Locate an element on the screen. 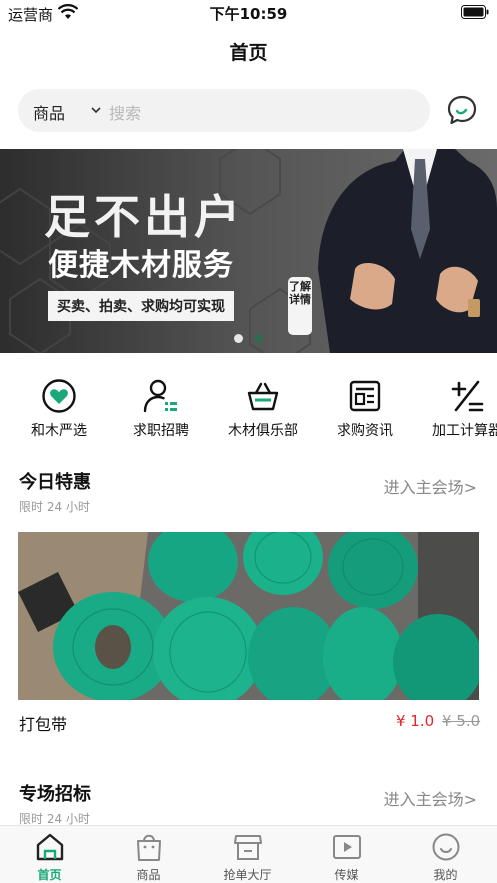 The height and width of the screenshot is (883, 497). special-bids-title: 专场招标 is located at coordinates (55, 794).